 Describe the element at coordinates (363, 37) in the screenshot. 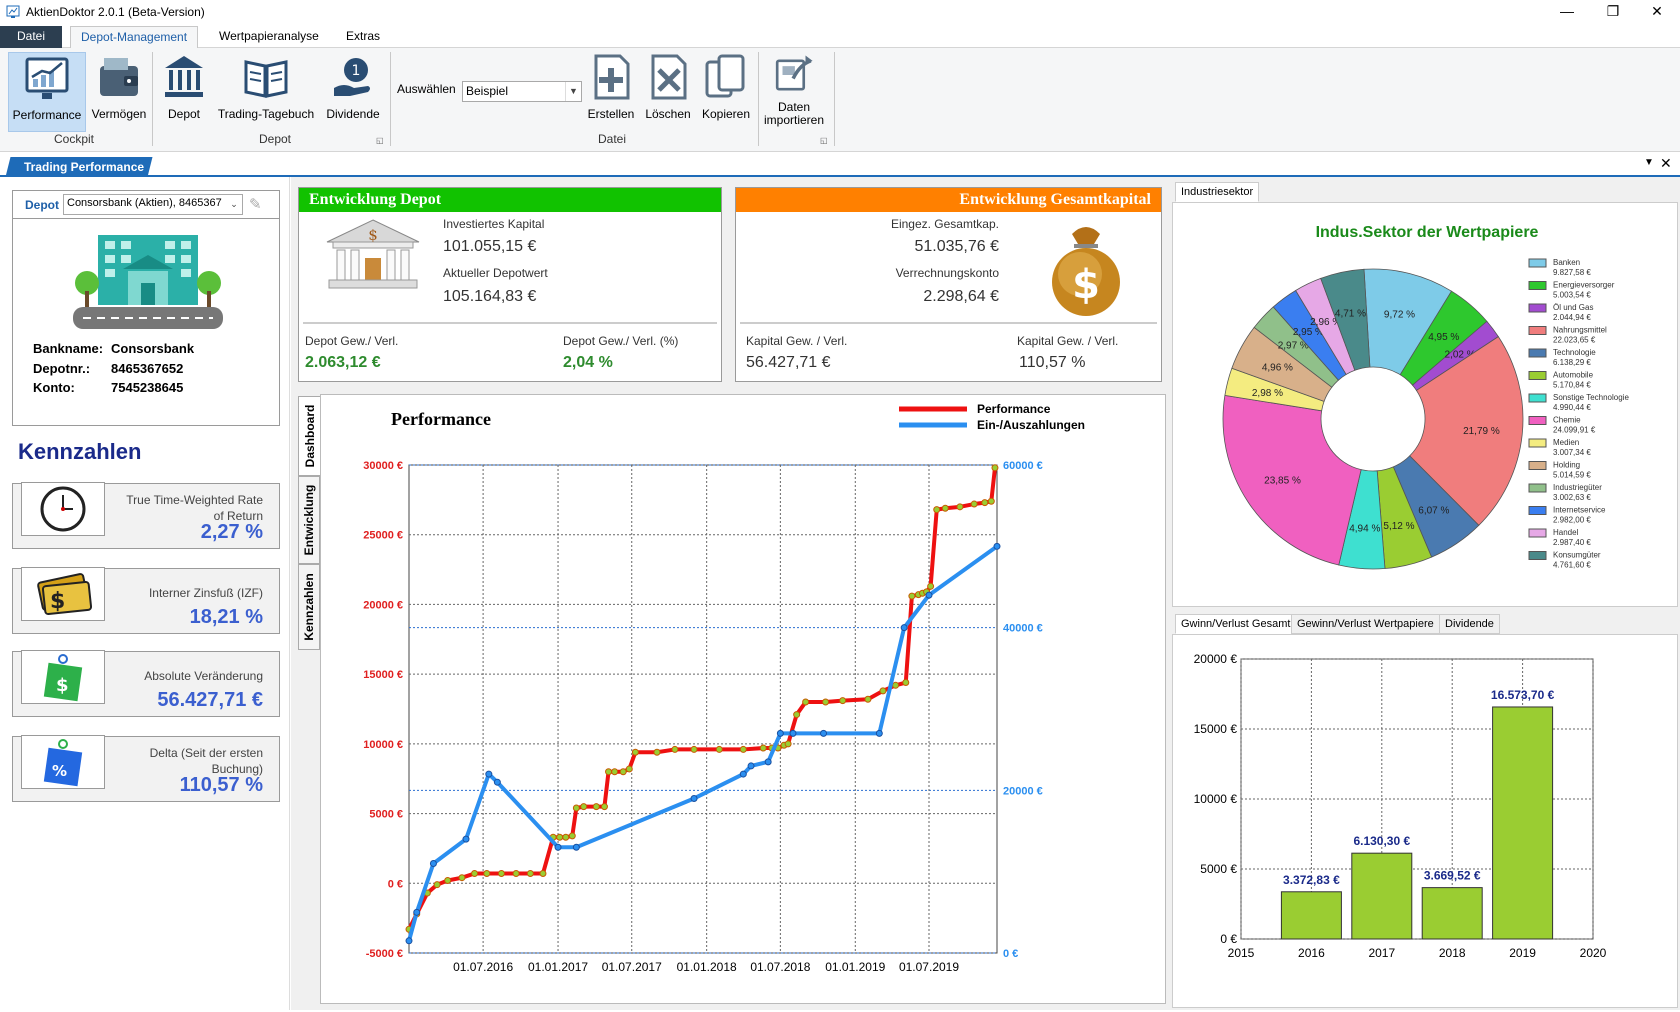

I see `tab-extras: Extras` at that location.